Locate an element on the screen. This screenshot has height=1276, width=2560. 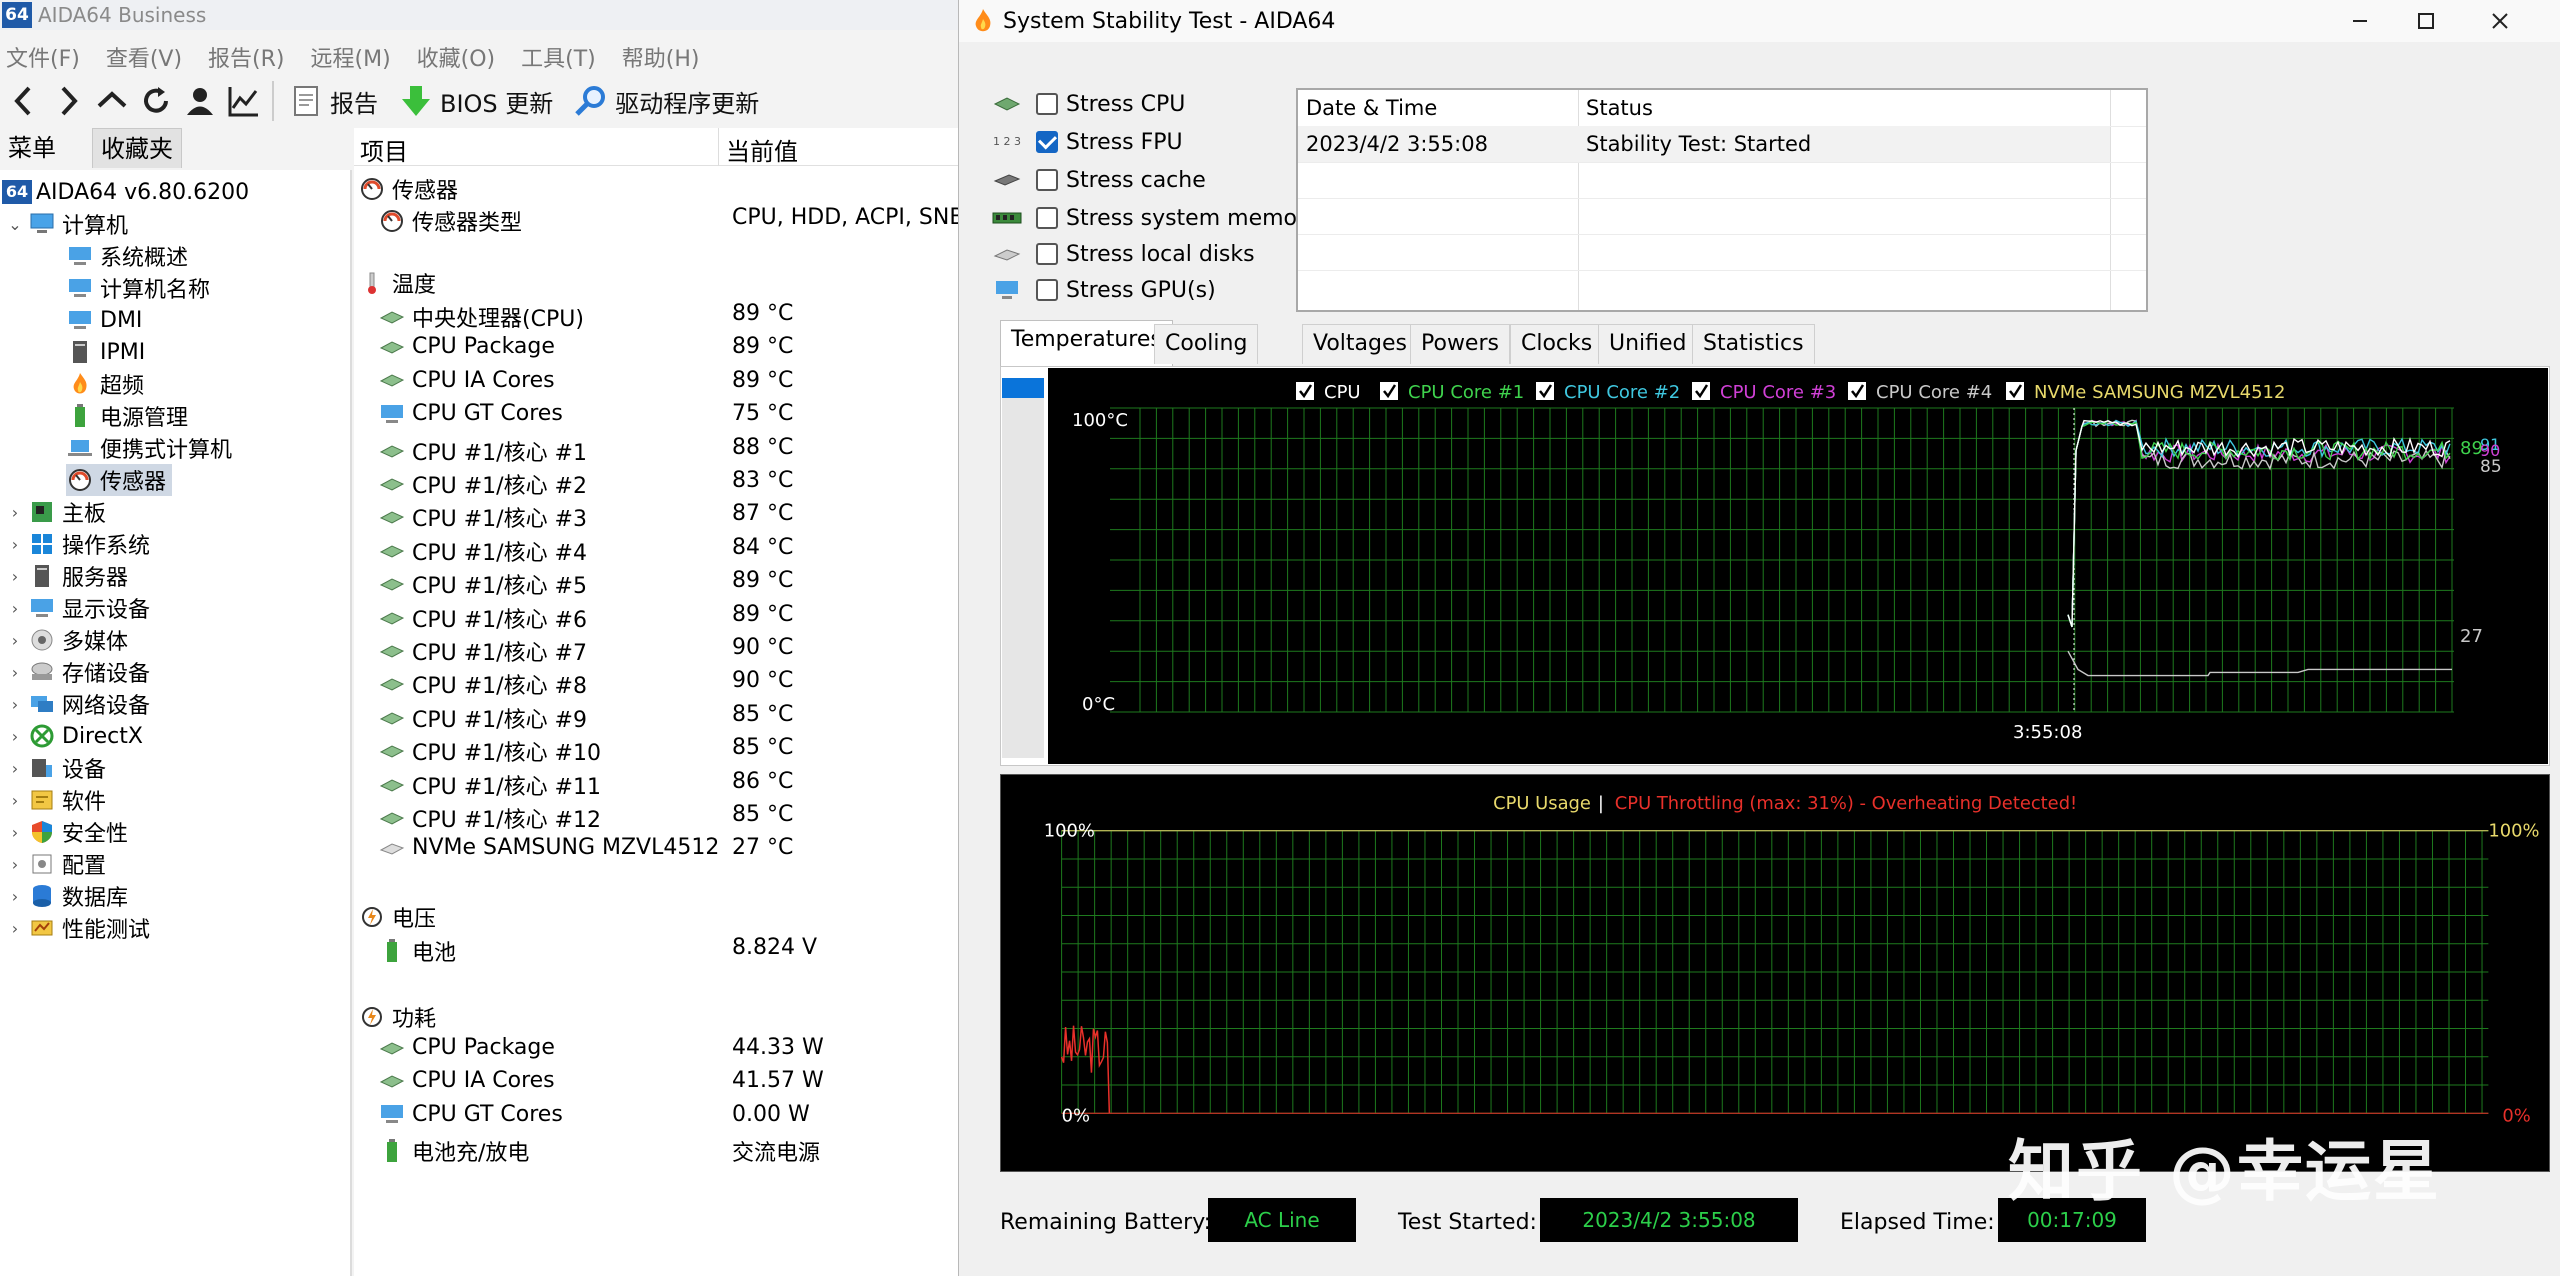
tab-statistics: Statistics is located at coordinates (1753, 344).